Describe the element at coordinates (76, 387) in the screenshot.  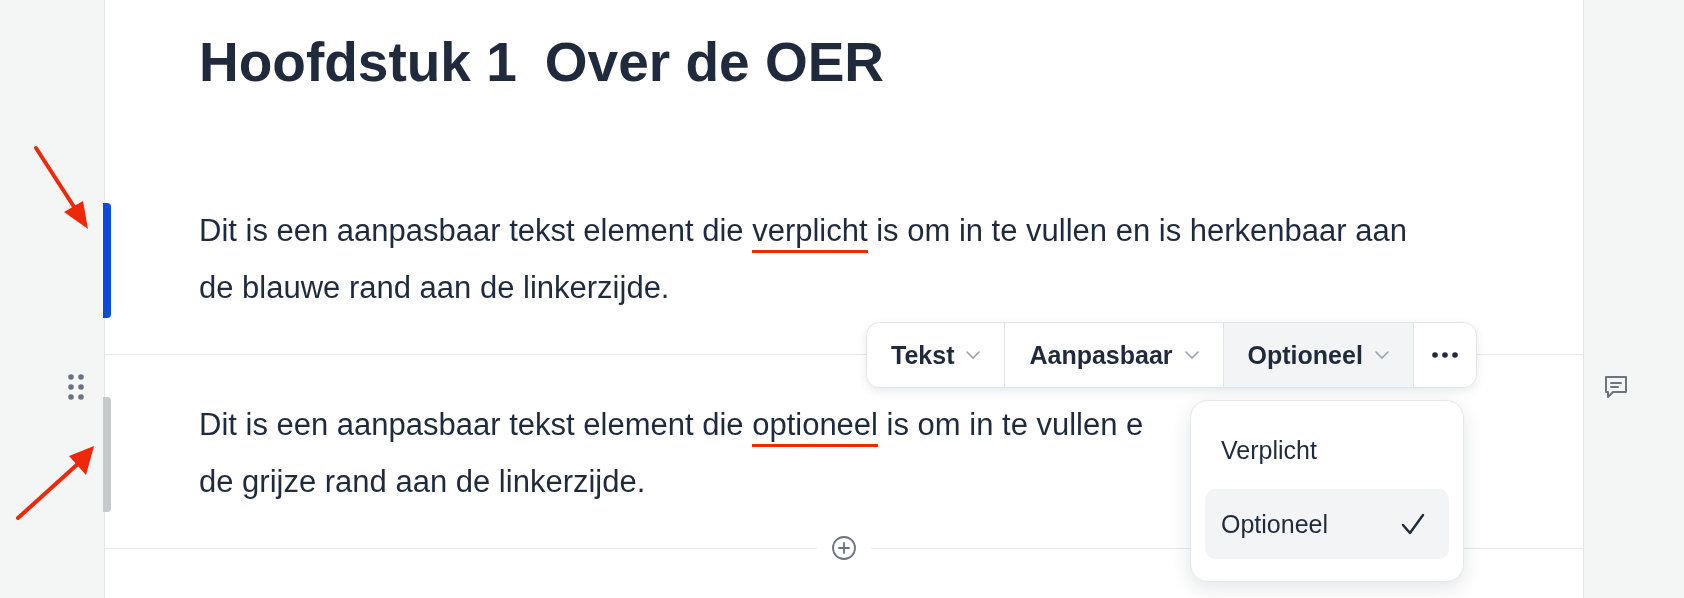
I see `drag-handle-icon` at that location.